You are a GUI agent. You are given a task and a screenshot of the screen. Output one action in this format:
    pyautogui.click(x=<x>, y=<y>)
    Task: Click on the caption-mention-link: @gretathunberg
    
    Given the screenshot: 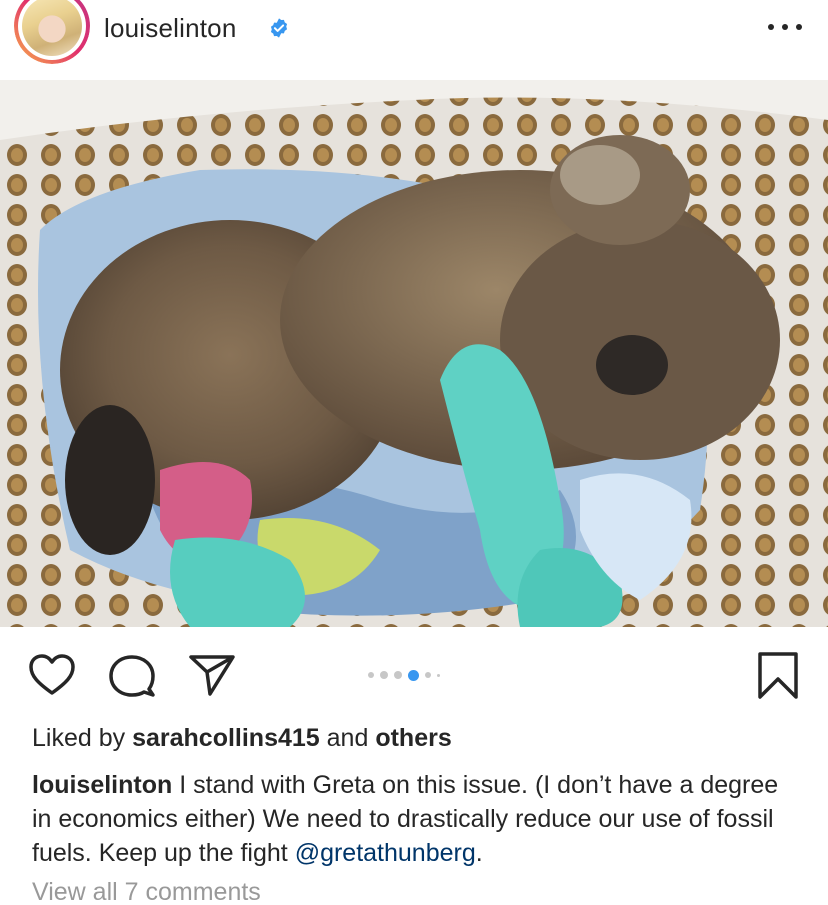 What is the action you would take?
    pyautogui.click(x=385, y=853)
    